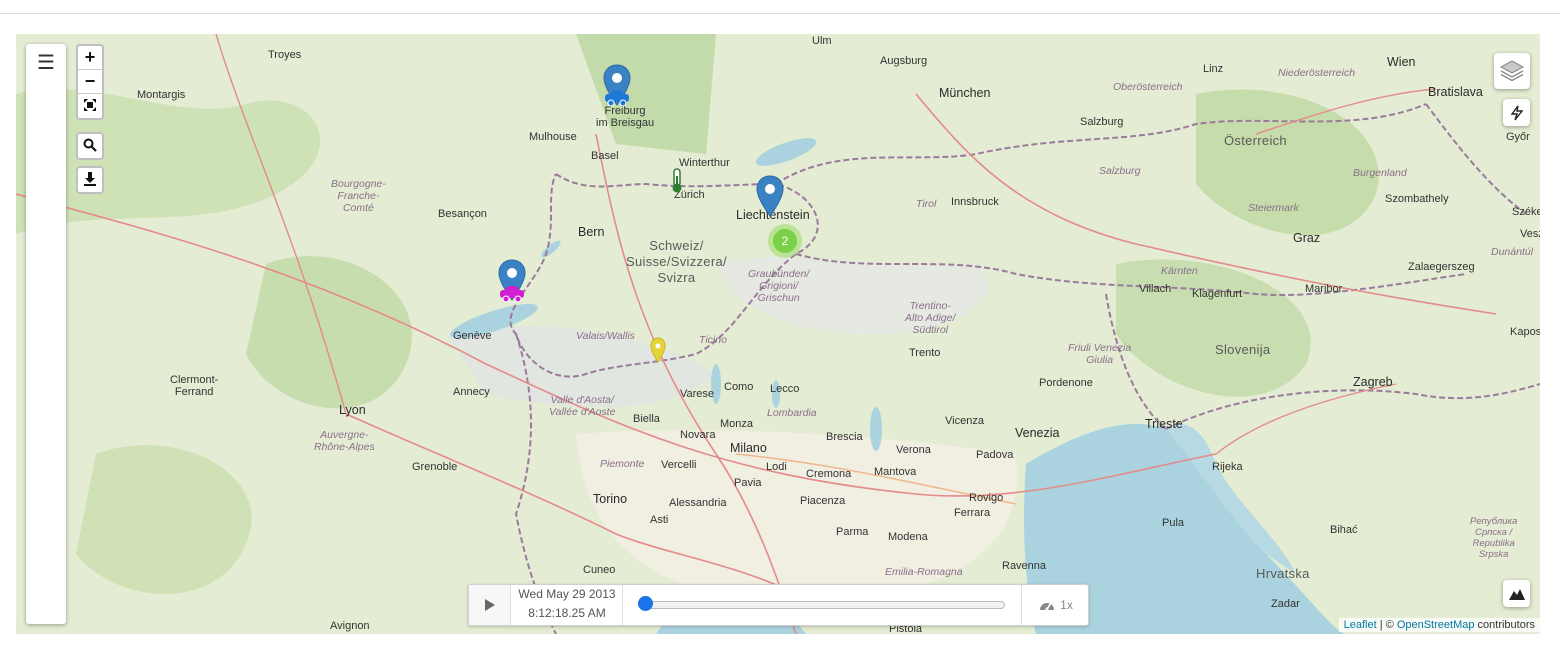  What do you see at coordinates (829, 474) in the screenshot?
I see `map-label-cremona: Cremona` at bounding box center [829, 474].